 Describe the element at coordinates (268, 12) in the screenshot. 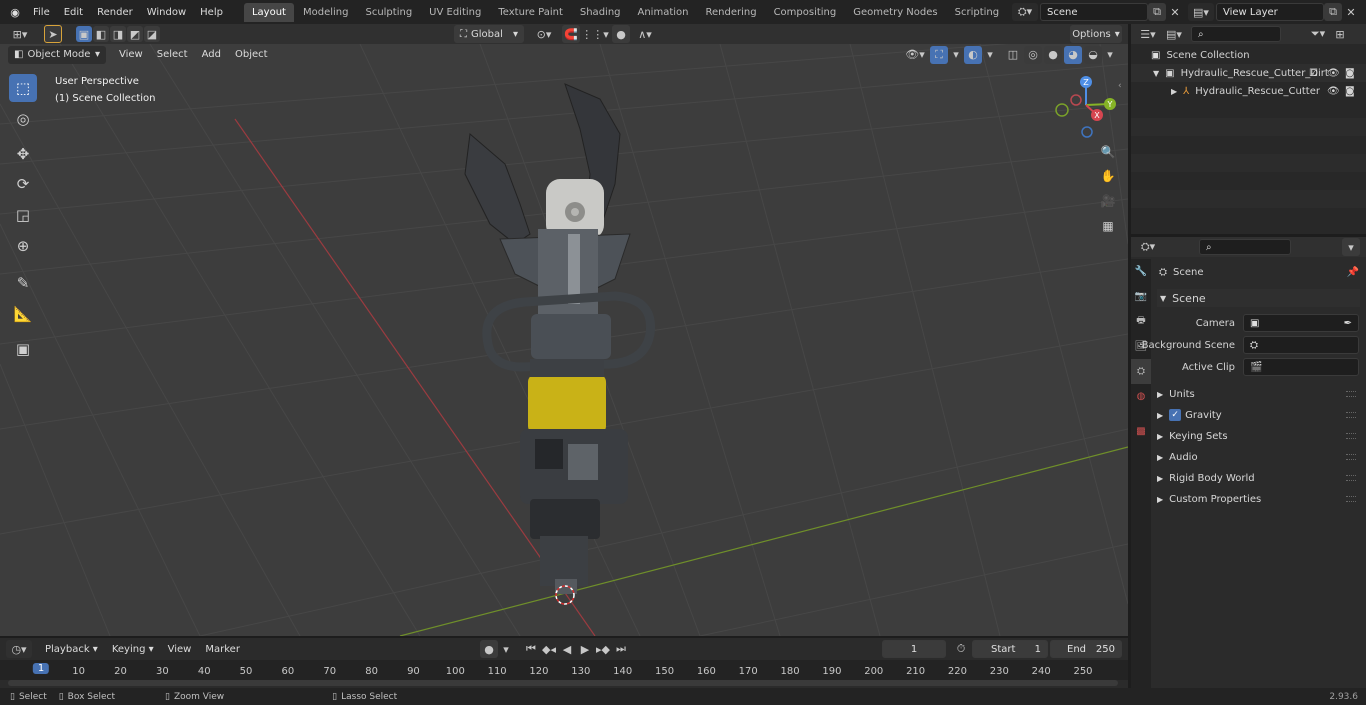

I see `tab-layout: Layout` at that location.